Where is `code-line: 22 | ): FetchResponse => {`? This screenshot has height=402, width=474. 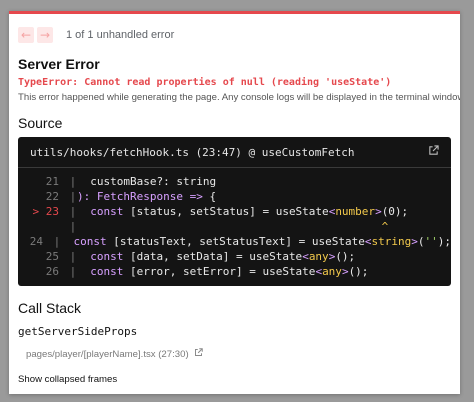
code-line: 22 | ): FetchResponse => { is located at coordinates (234, 196).